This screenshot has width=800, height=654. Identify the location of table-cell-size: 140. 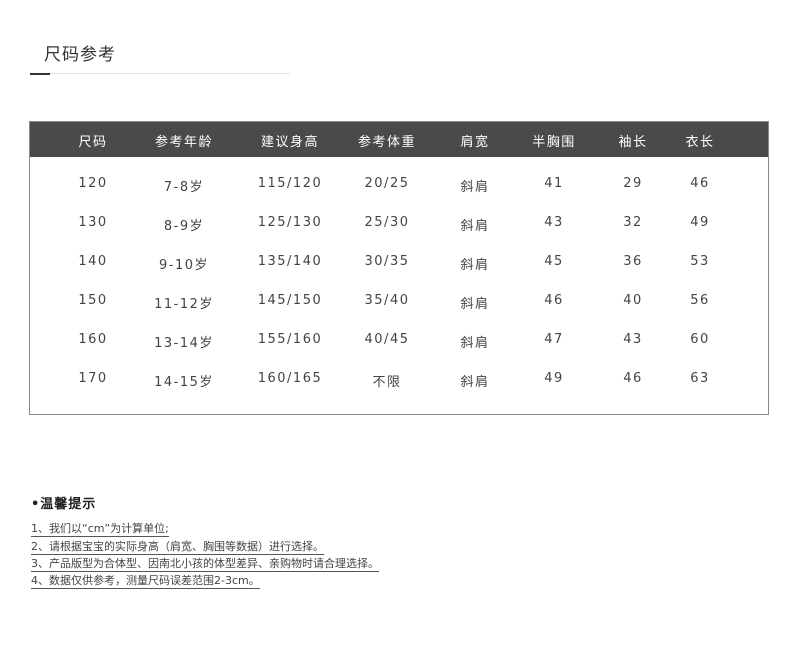
(93, 261).